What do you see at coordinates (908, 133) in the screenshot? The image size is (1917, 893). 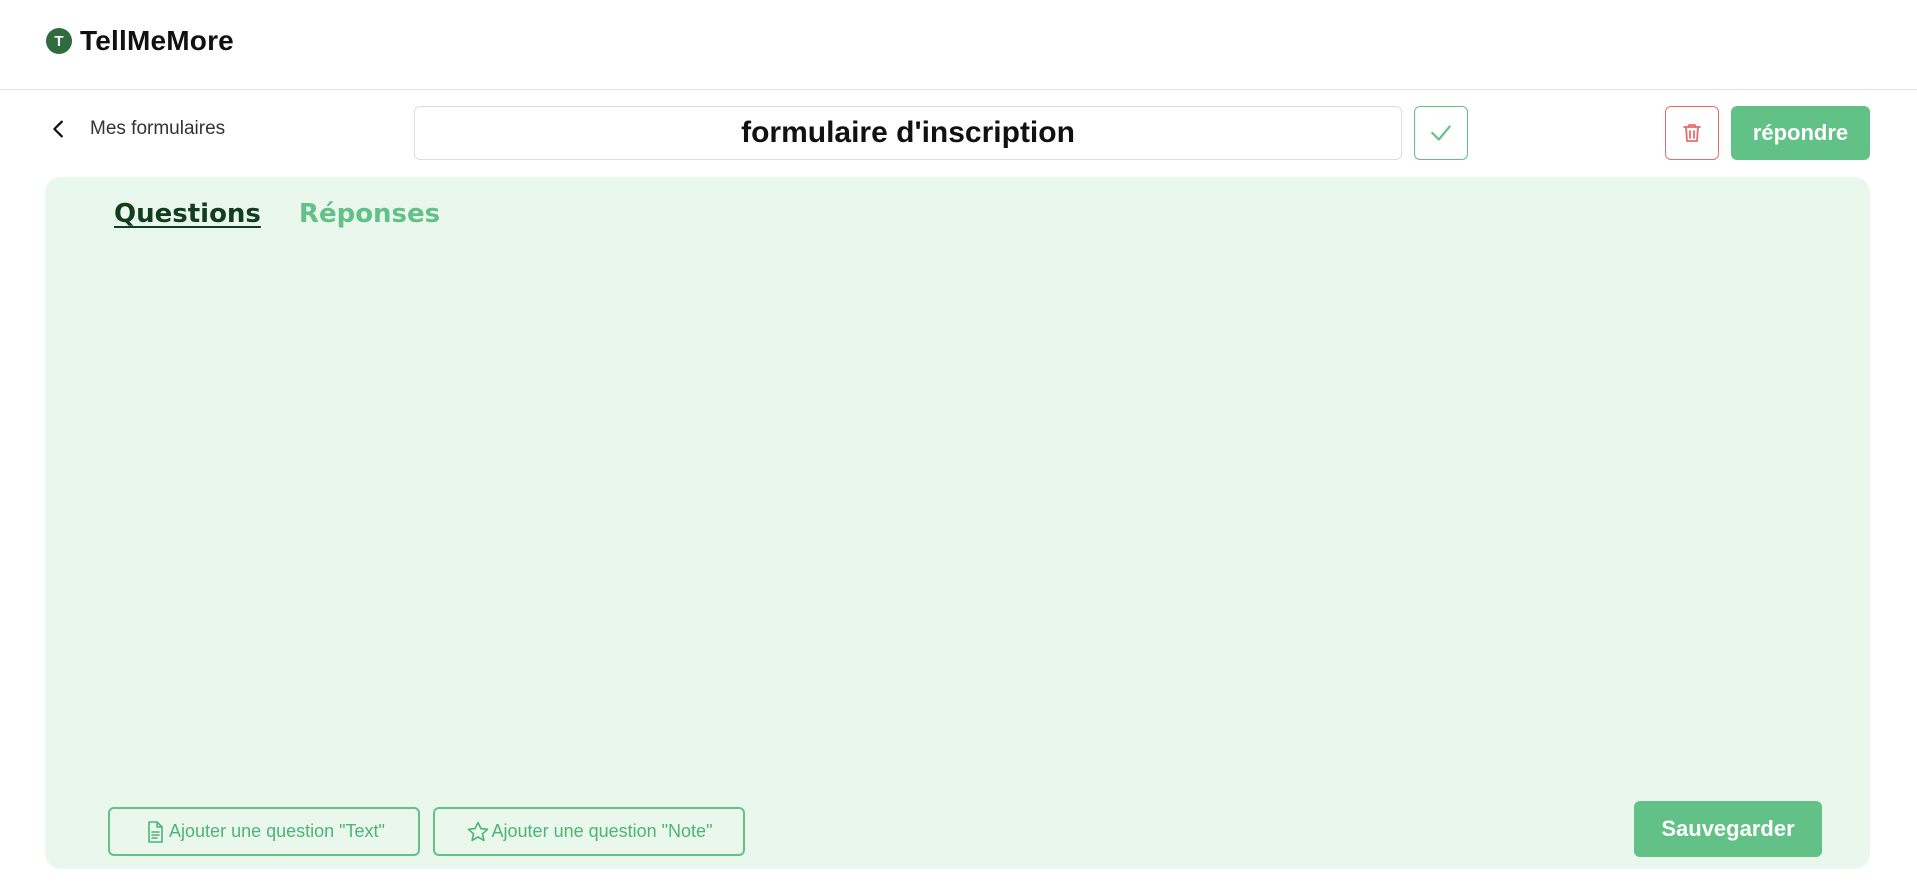 I see `form-title-input` at bounding box center [908, 133].